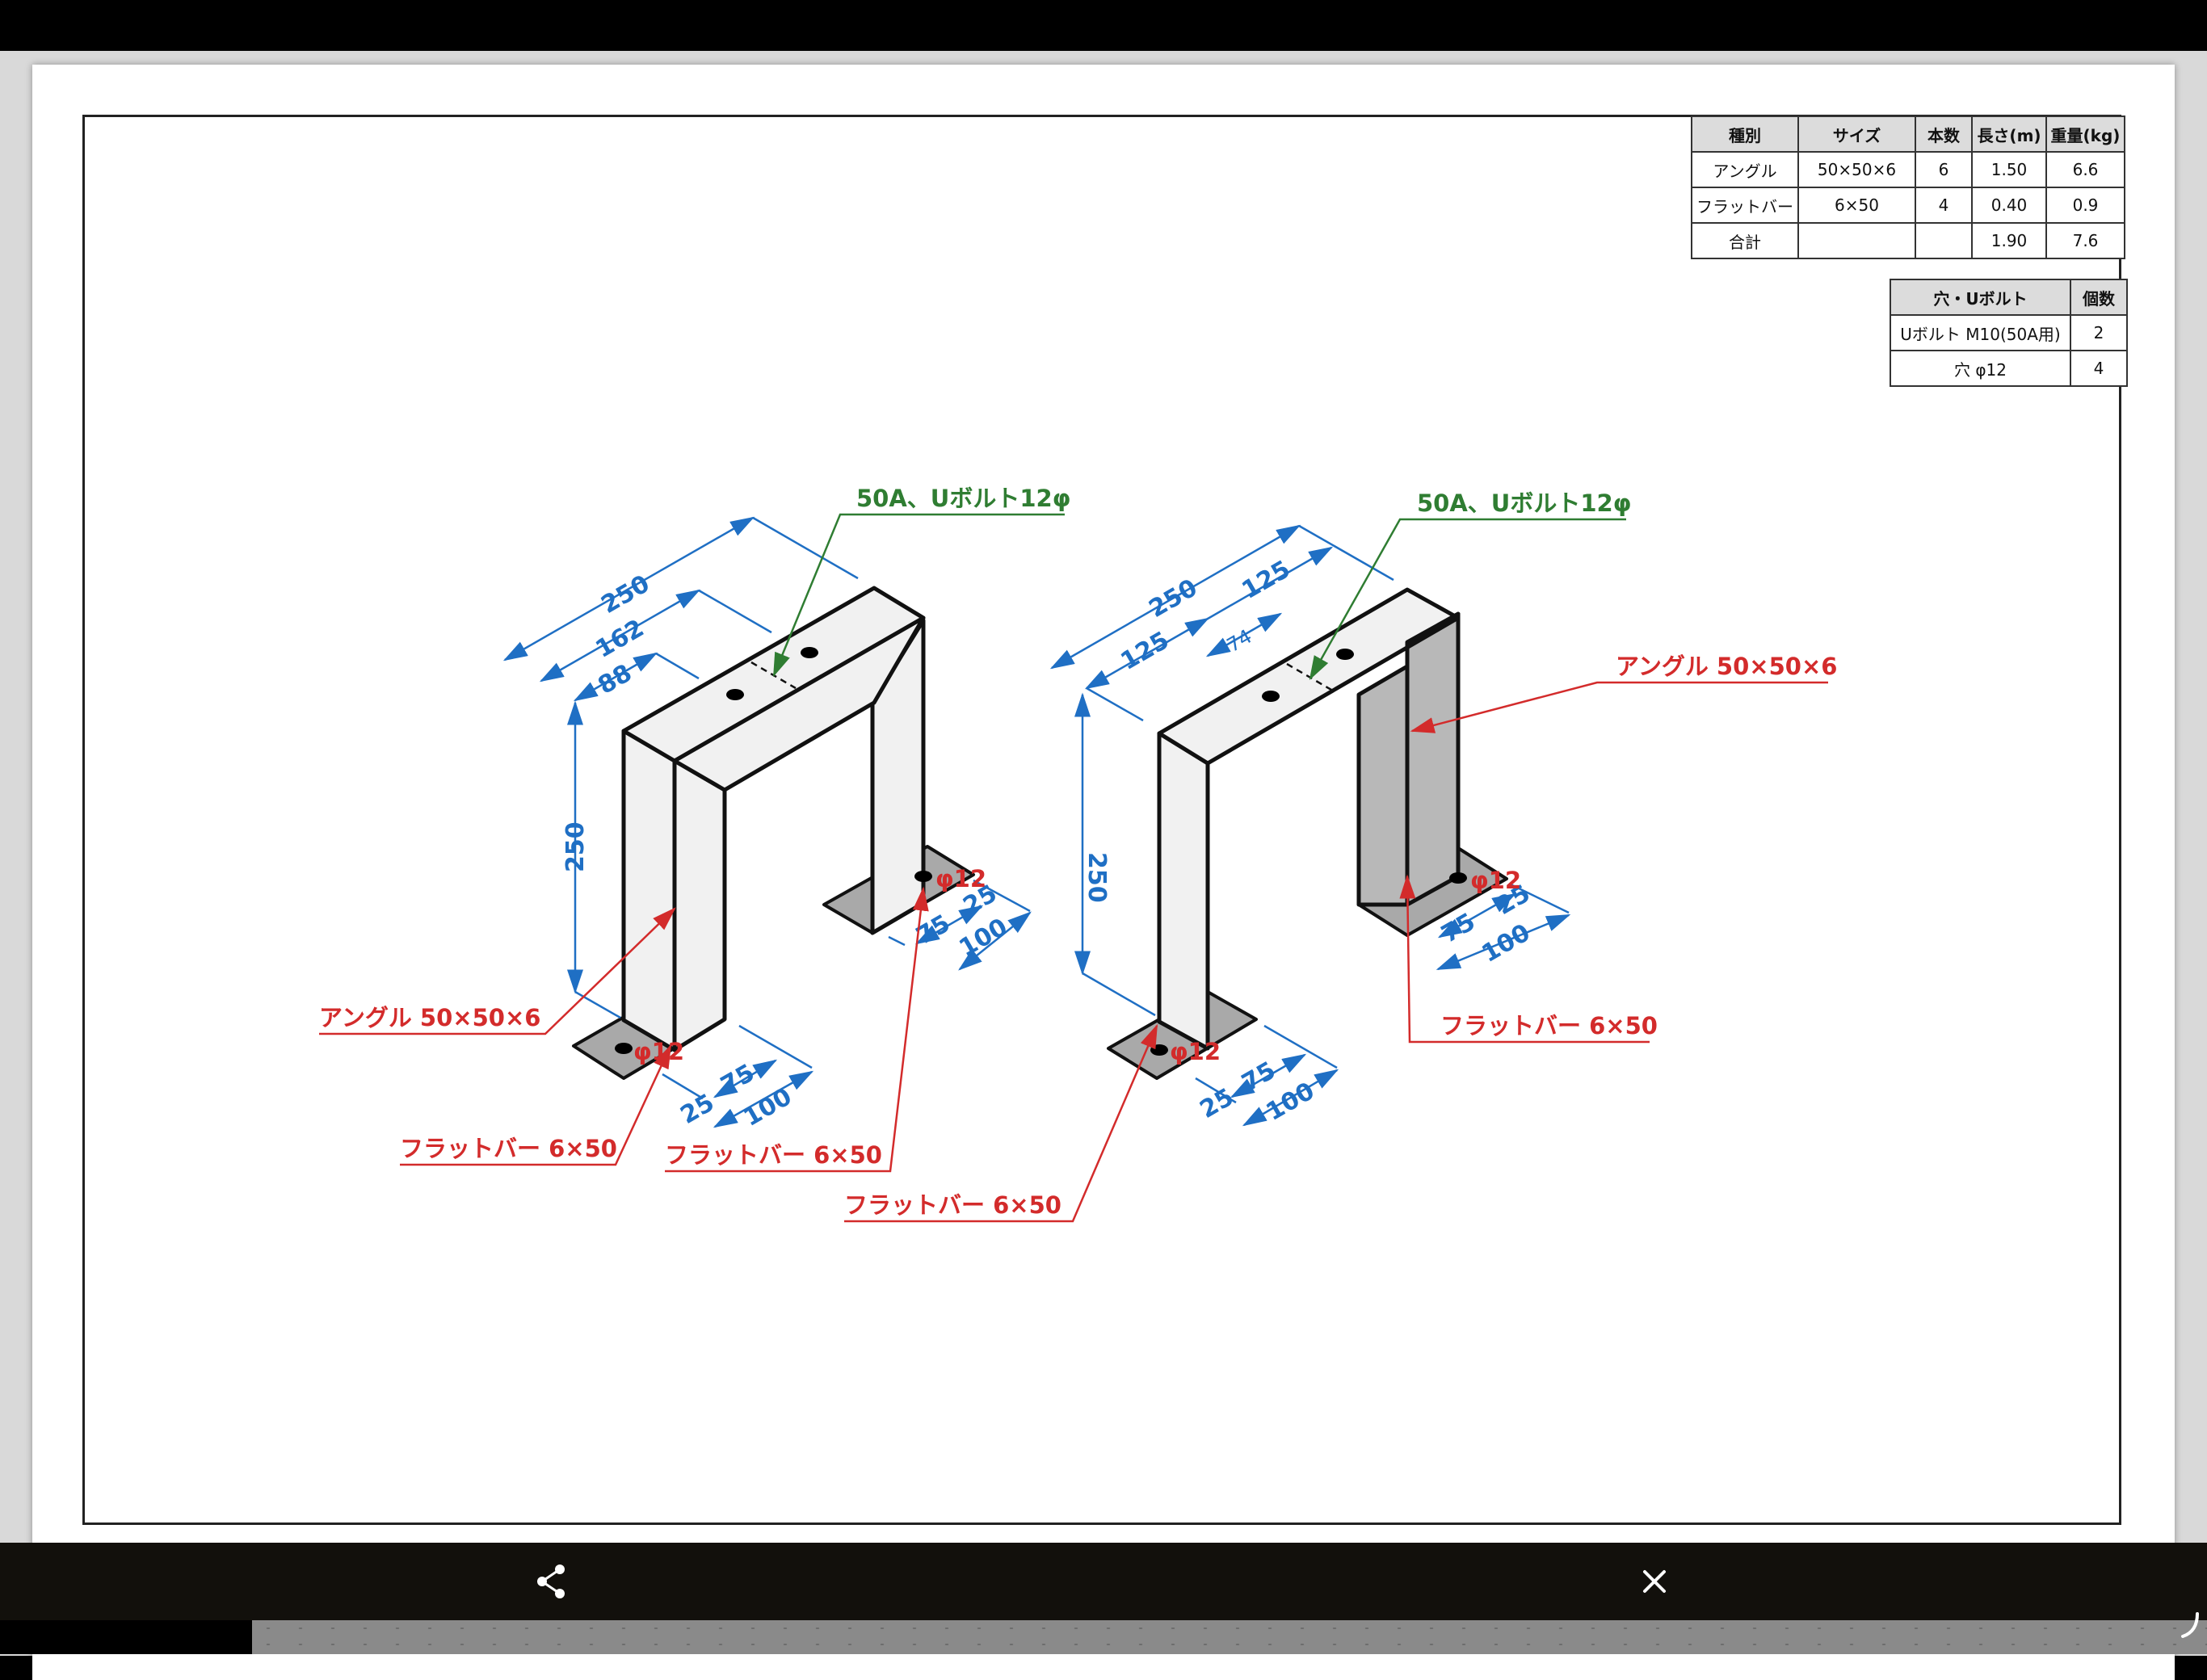  I want to click on share-icon, so click(551, 1581).